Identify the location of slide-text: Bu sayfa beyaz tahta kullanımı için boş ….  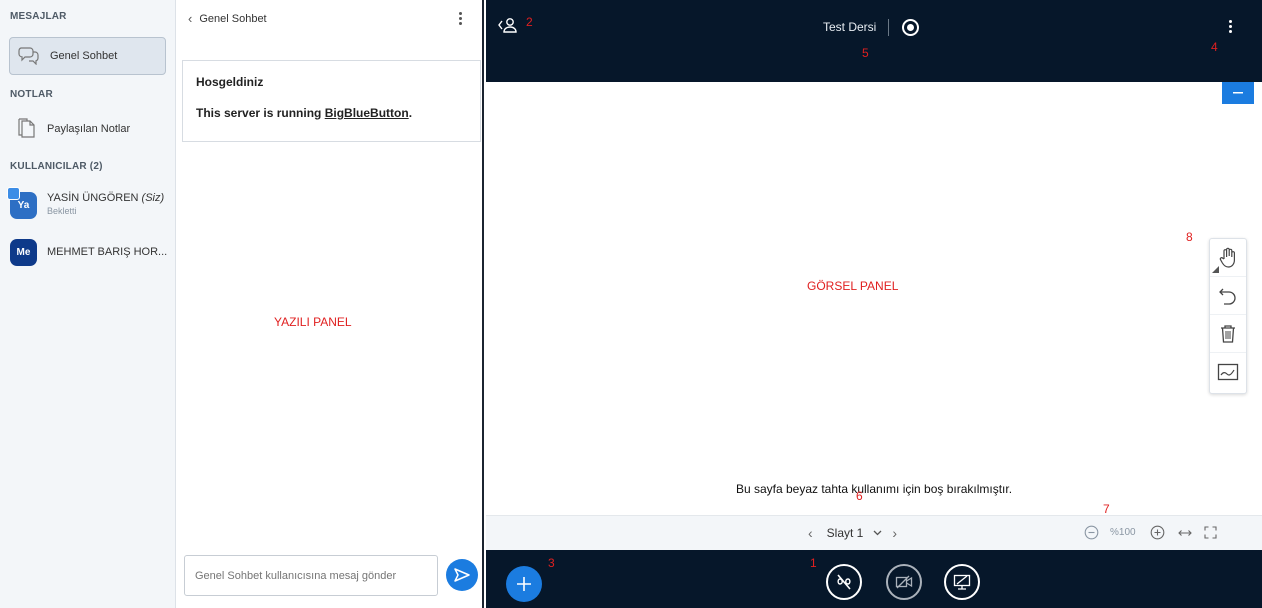
(874, 489).